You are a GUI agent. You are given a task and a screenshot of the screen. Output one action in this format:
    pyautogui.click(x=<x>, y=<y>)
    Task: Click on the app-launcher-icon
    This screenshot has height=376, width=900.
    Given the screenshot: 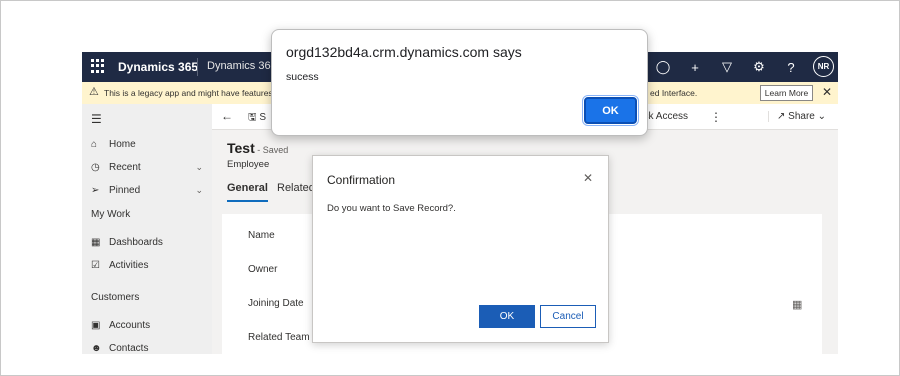 What is the action you would take?
    pyautogui.click(x=98, y=66)
    